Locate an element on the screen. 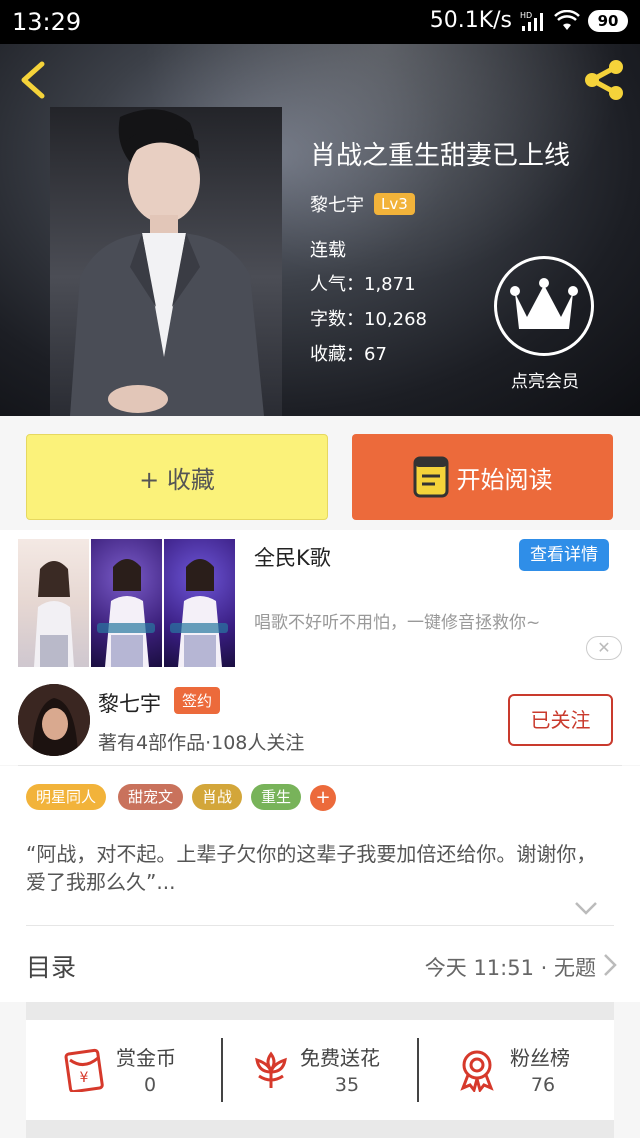 The image size is (640, 1138). ad-description: 唱歌不好听不用怕，一键修音拯救你~ is located at coordinates (397, 623).